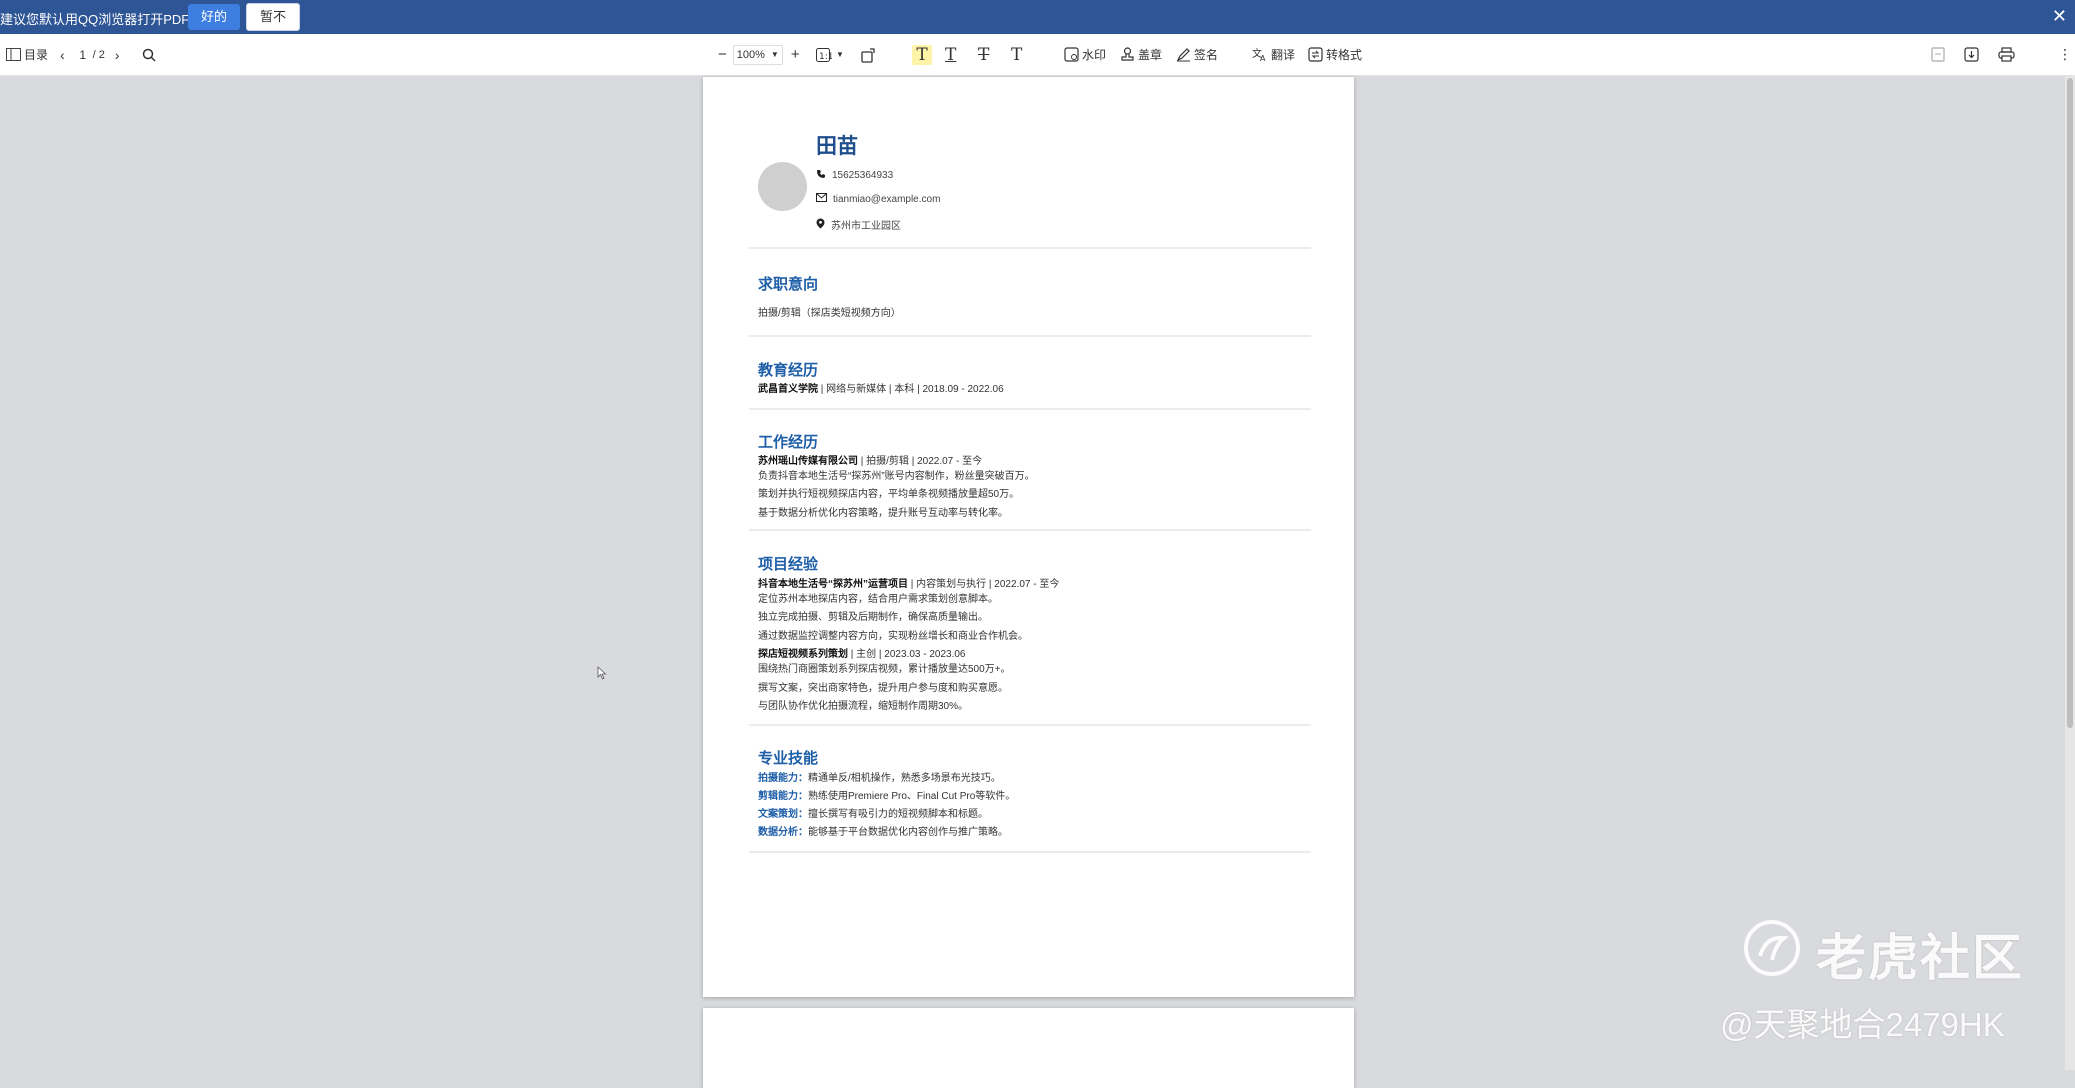 This screenshot has height=1088, width=2075. Describe the element at coordinates (13, 54) in the screenshot. I see `toc-icon` at that location.